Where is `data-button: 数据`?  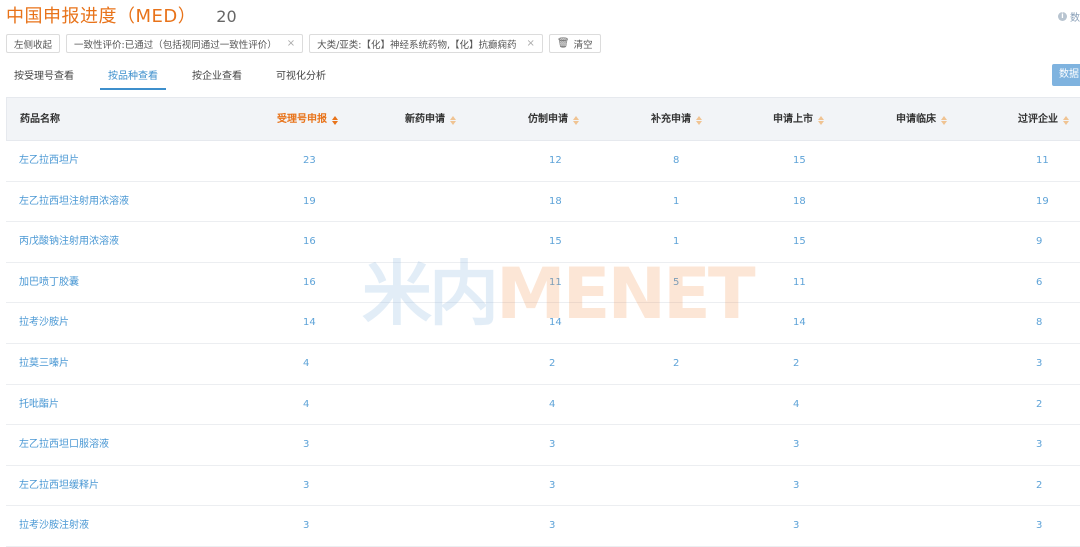 data-button: 数据 is located at coordinates (1066, 75).